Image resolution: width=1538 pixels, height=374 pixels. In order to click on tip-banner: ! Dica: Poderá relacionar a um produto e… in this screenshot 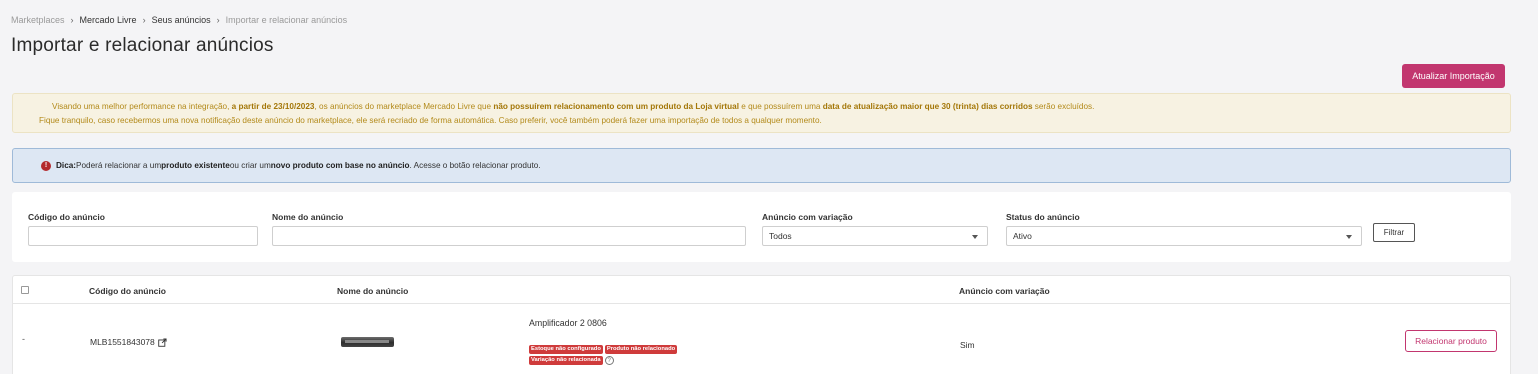, I will do `click(761, 165)`.